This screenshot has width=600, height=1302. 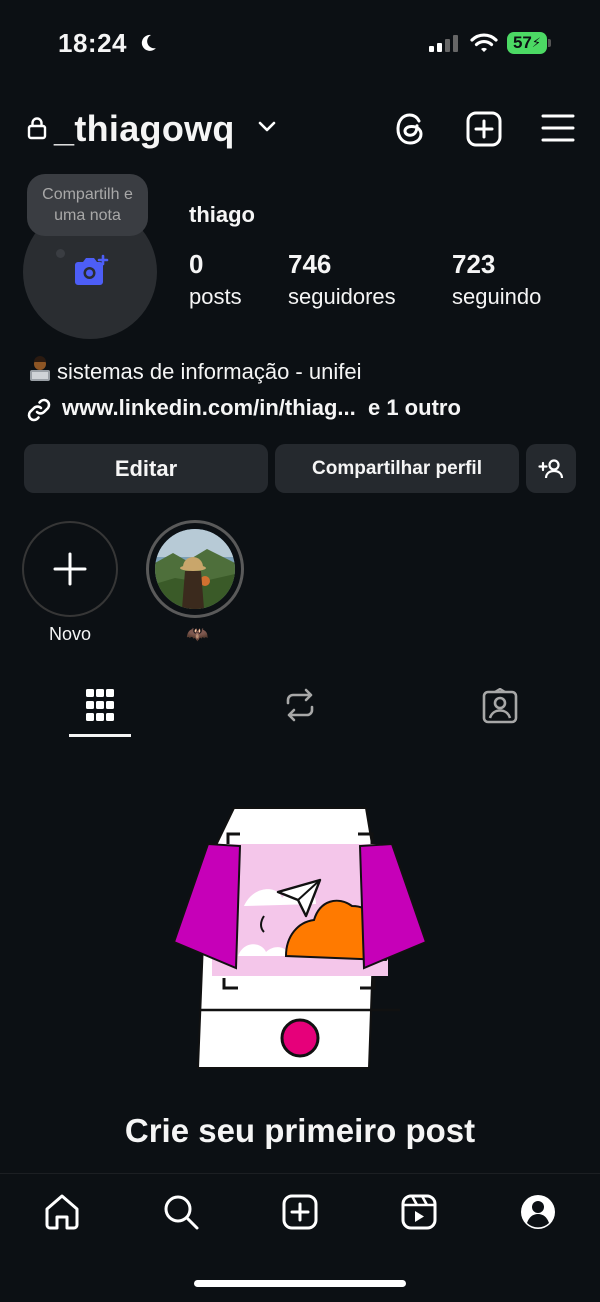 I want to click on wifi-icon, so click(x=484, y=43).